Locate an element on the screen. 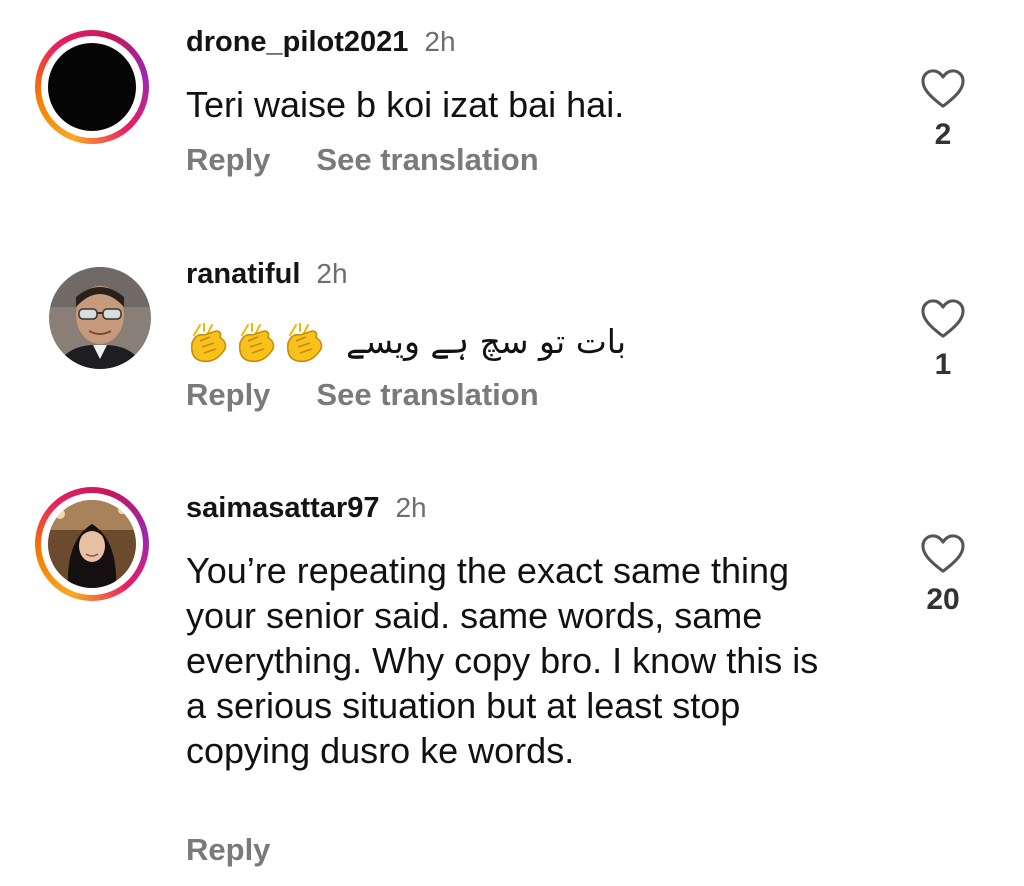  comment-actions: Reply is located at coordinates (228, 850).